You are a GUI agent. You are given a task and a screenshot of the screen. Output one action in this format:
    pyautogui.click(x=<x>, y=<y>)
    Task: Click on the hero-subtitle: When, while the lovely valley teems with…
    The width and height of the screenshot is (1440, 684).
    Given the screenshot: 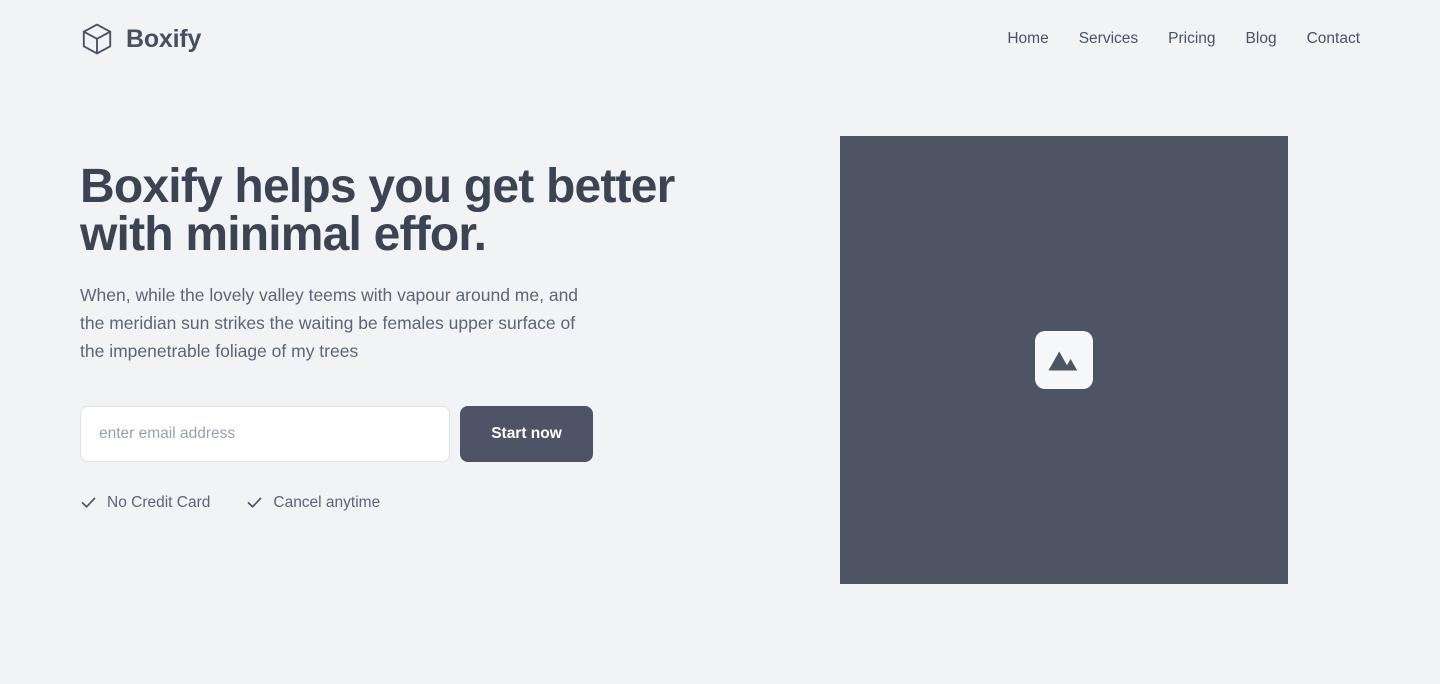 What is the action you would take?
    pyautogui.click(x=329, y=323)
    